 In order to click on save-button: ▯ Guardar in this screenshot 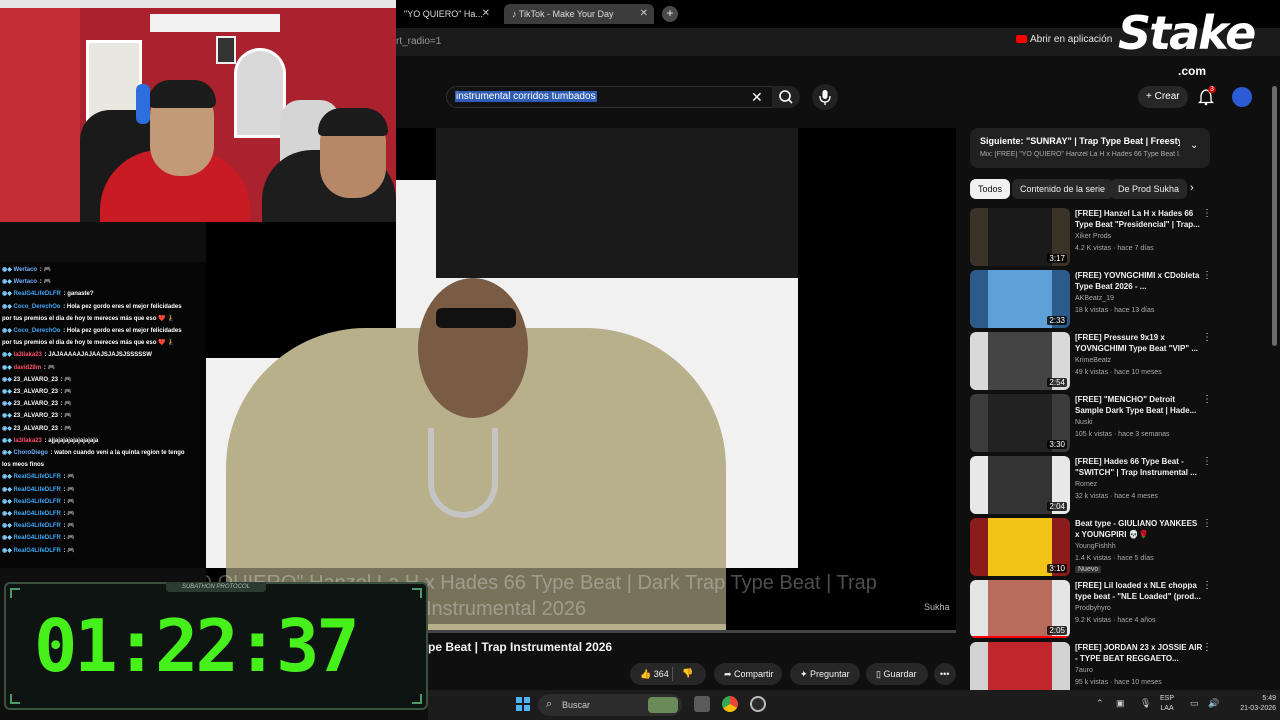, I will do `click(897, 674)`.